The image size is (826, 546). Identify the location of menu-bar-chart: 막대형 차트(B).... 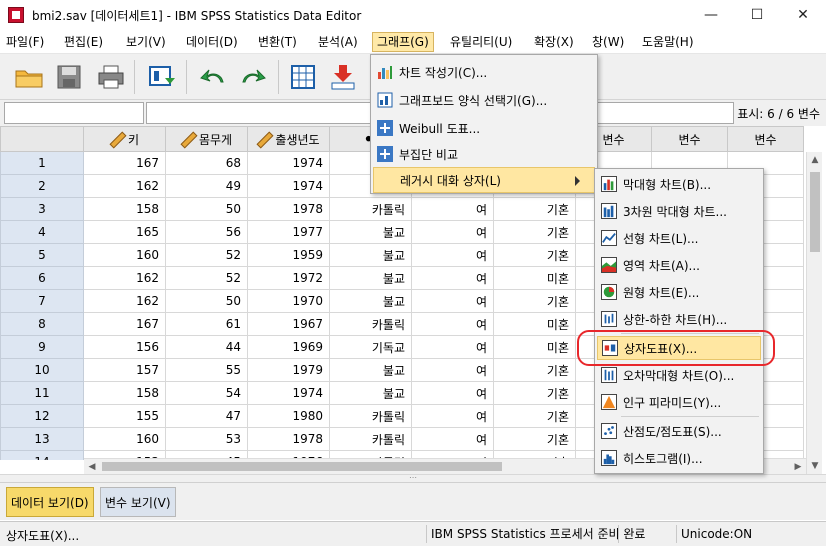
(679, 184).